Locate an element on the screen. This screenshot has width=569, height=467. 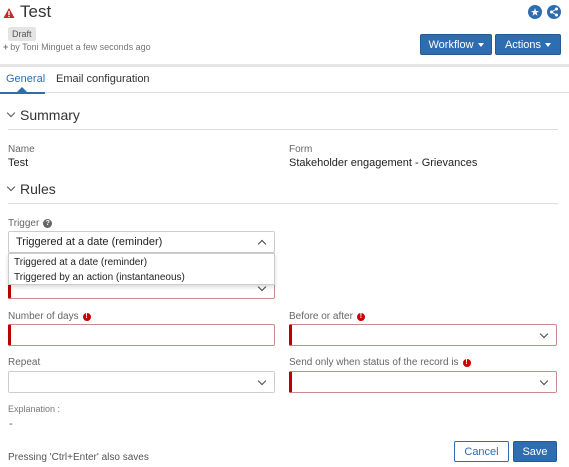
tab-bar: General Email configuration is located at coordinates (284, 79).